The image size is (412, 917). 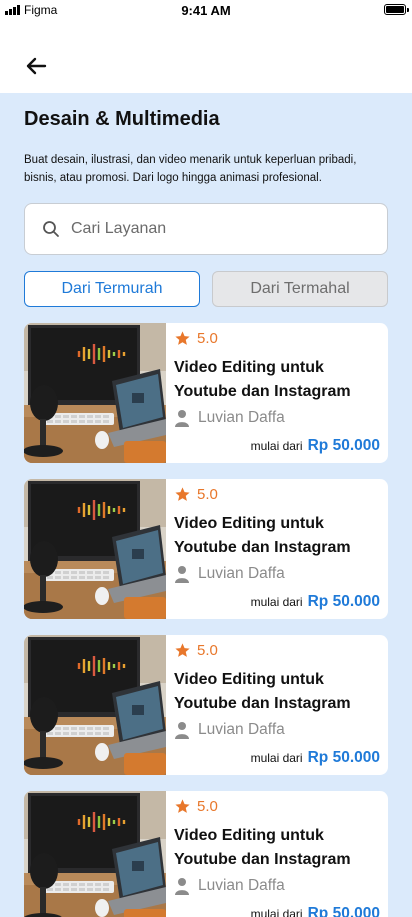 I want to click on search-icon, so click(x=51, y=229).